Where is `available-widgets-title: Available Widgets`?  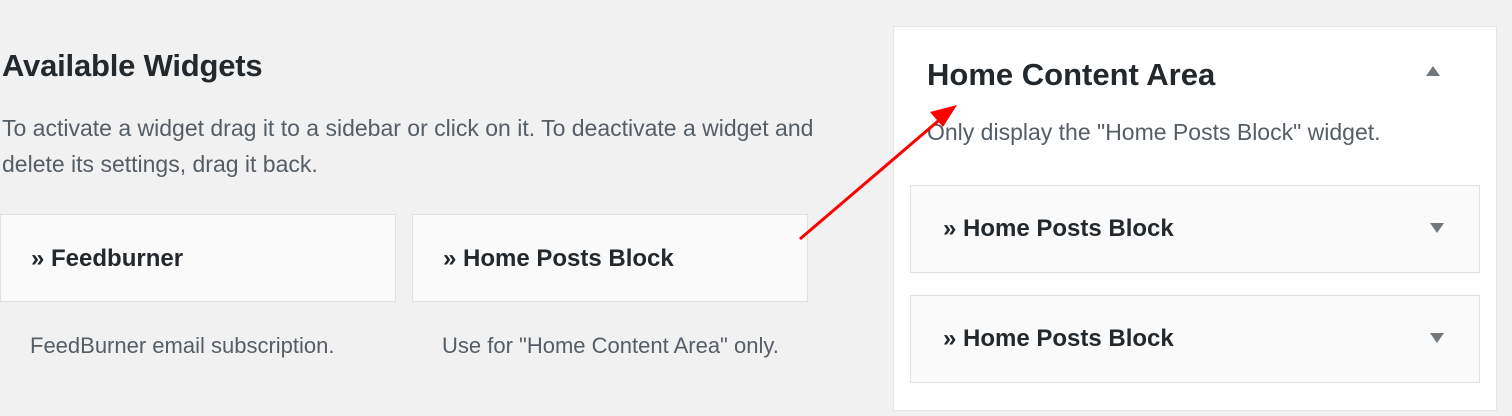 available-widgets-title: Available Widgets is located at coordinates (132, 65).